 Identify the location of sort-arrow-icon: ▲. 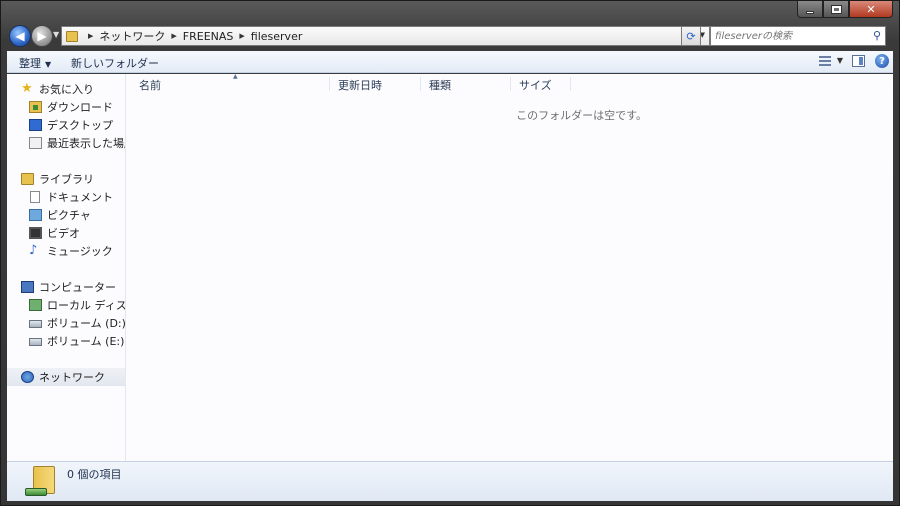
(235, 76).